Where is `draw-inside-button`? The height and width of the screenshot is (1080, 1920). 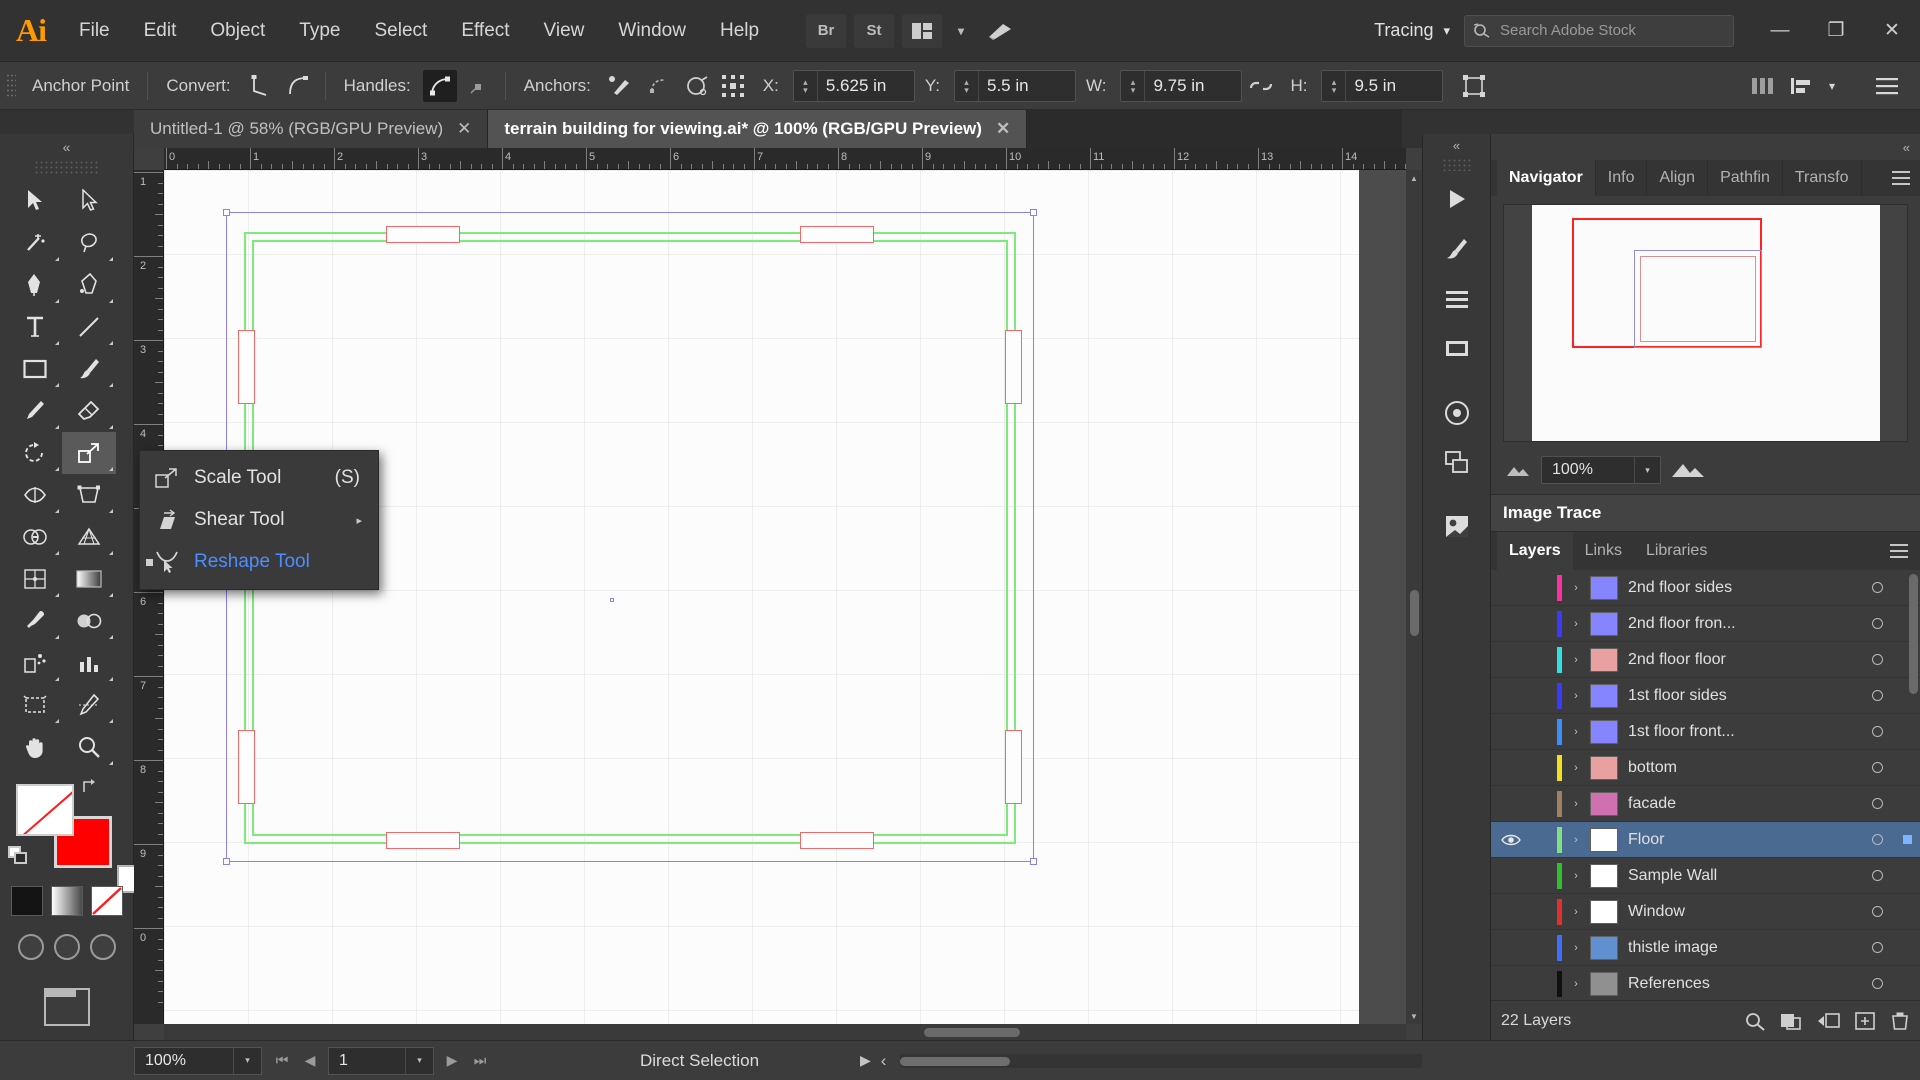 draw-inside-button is located at coordinates (102, 947).